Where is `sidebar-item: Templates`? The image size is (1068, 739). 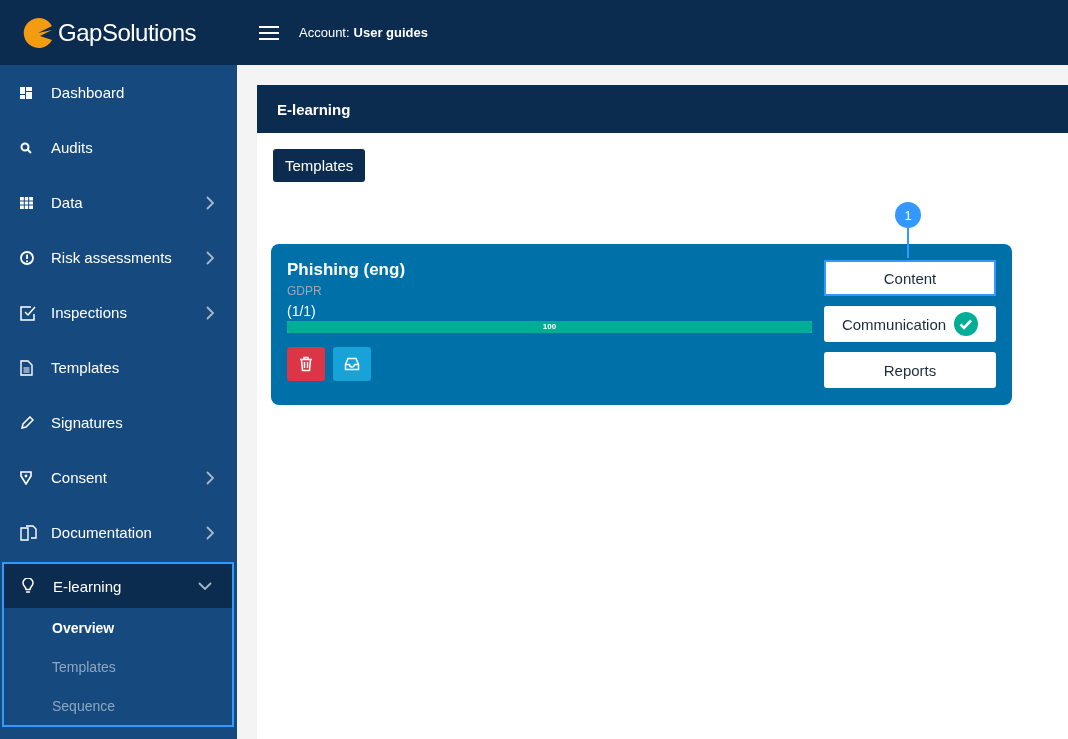 sidebar-item: Templates is located at coordinates (118, 367).